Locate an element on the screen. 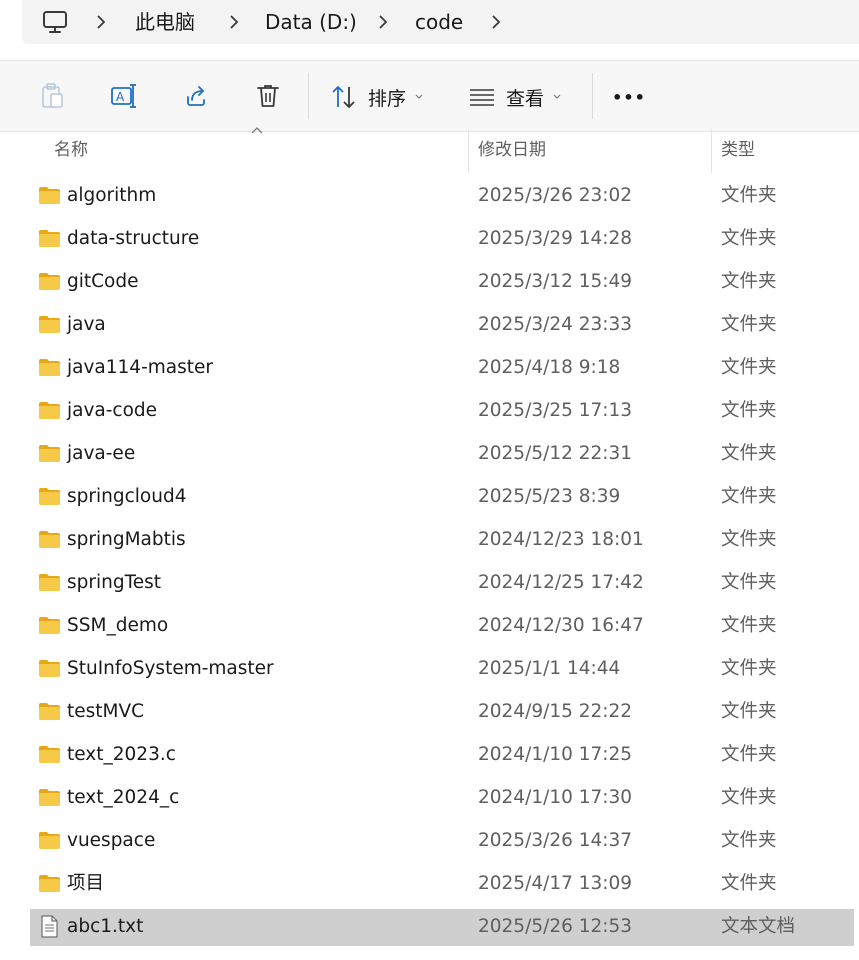  file-name: java-ee is located at coordinates (101, 453).